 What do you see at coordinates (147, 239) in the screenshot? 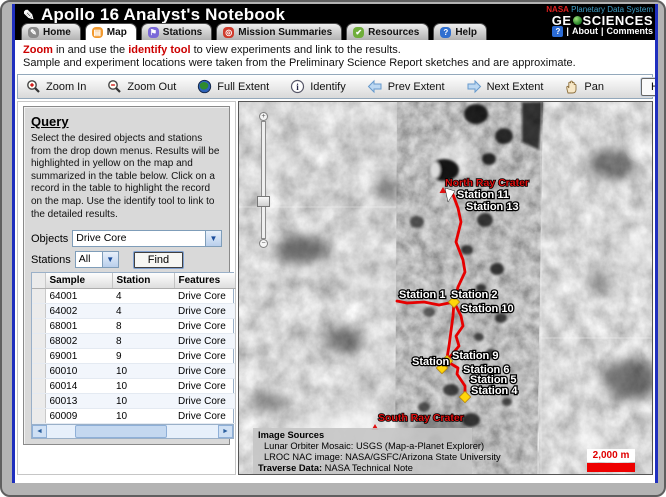
I see `objects-select: Drive Core ▼` at bounding box center [147, 239].